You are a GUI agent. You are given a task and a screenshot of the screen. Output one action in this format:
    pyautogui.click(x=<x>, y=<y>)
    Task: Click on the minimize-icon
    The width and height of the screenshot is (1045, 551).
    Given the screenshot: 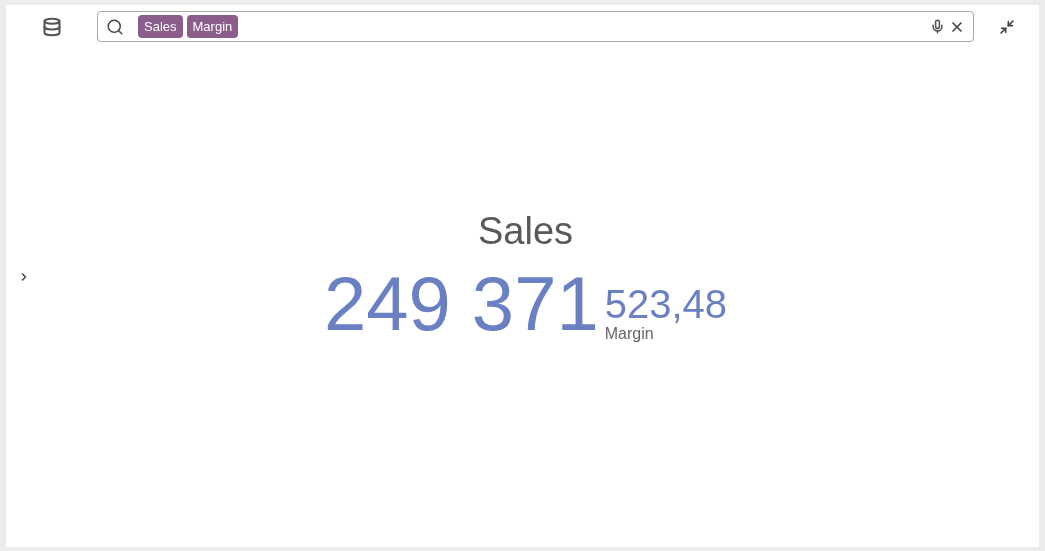 What is the action you would take?
    pyautogui.click(x=1006, y=26)
    